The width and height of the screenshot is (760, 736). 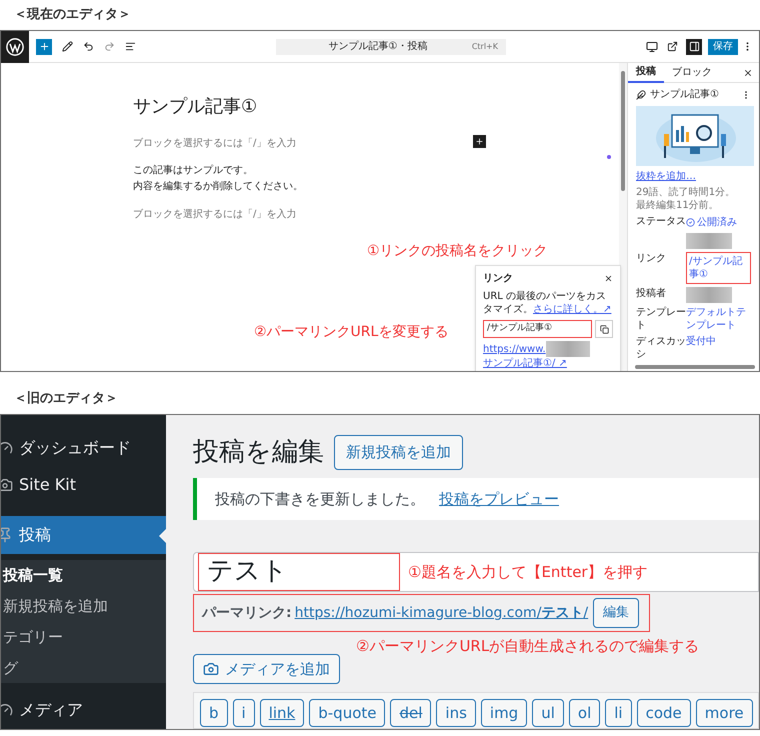 What do you see at coordinates (616, 613) in the screenshot?
I see `edit-permalink-button: 編集` at bounding box center [616, 613].